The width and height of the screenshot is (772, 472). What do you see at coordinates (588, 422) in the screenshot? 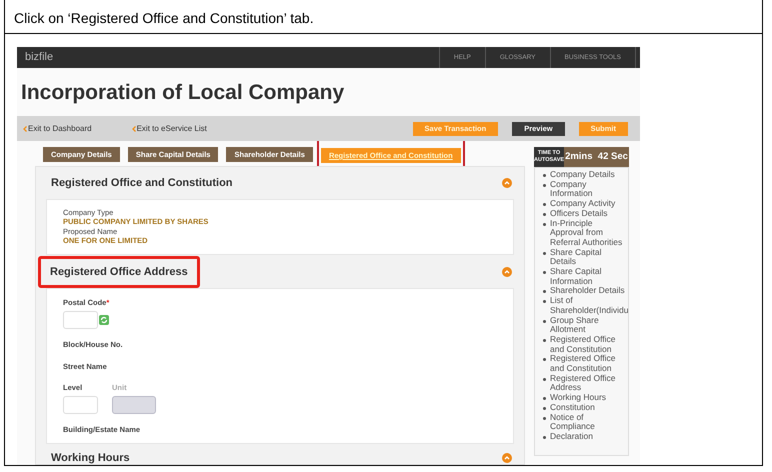
I see `side-nav-item: Notice of Compliance` at bounding box center [588, 422].